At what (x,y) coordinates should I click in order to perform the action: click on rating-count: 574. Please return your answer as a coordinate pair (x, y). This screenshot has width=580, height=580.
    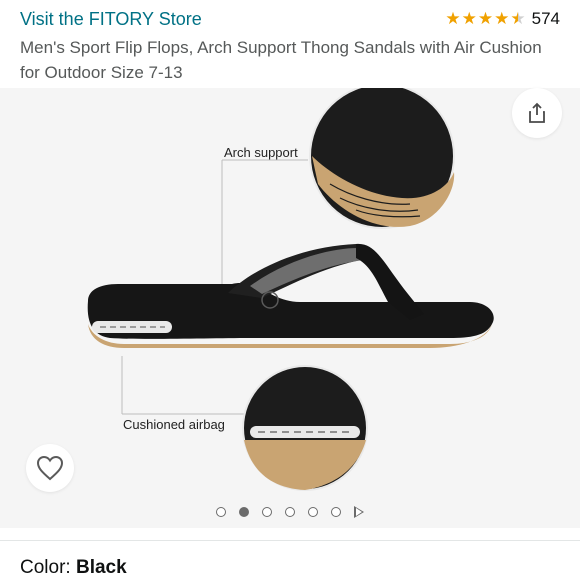
    Looking at the image, I should click on (546, 19).